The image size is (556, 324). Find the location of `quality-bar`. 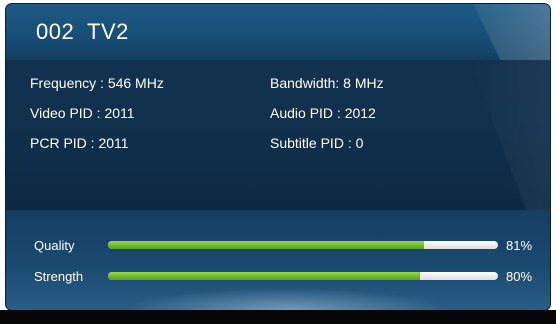

quality-bar is located at coordinates (303, 245).